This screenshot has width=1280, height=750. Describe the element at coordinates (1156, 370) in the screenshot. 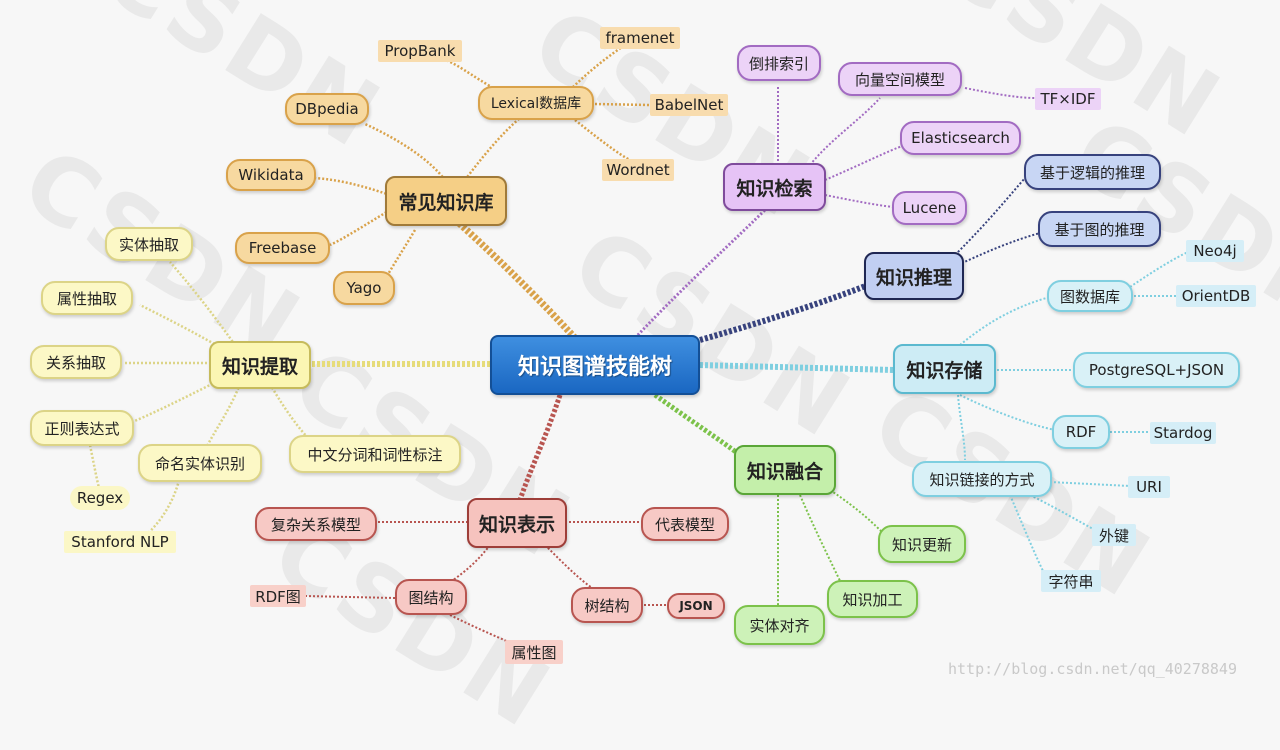

I see `storage-item-postgresql-json: PostgreSQL+JSON` at that location.